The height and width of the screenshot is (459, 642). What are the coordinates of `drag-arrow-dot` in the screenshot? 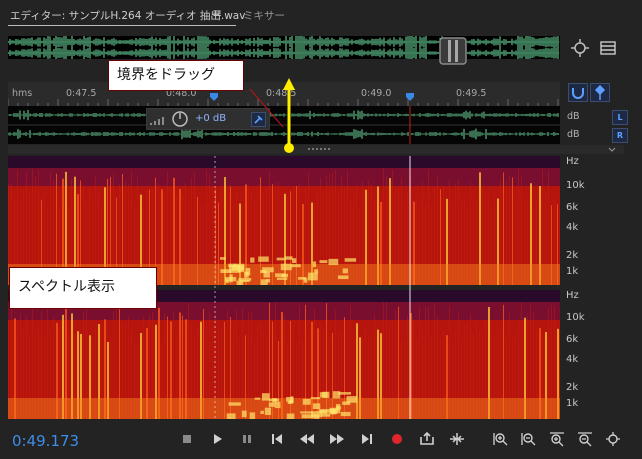 It's located at (289, 148).